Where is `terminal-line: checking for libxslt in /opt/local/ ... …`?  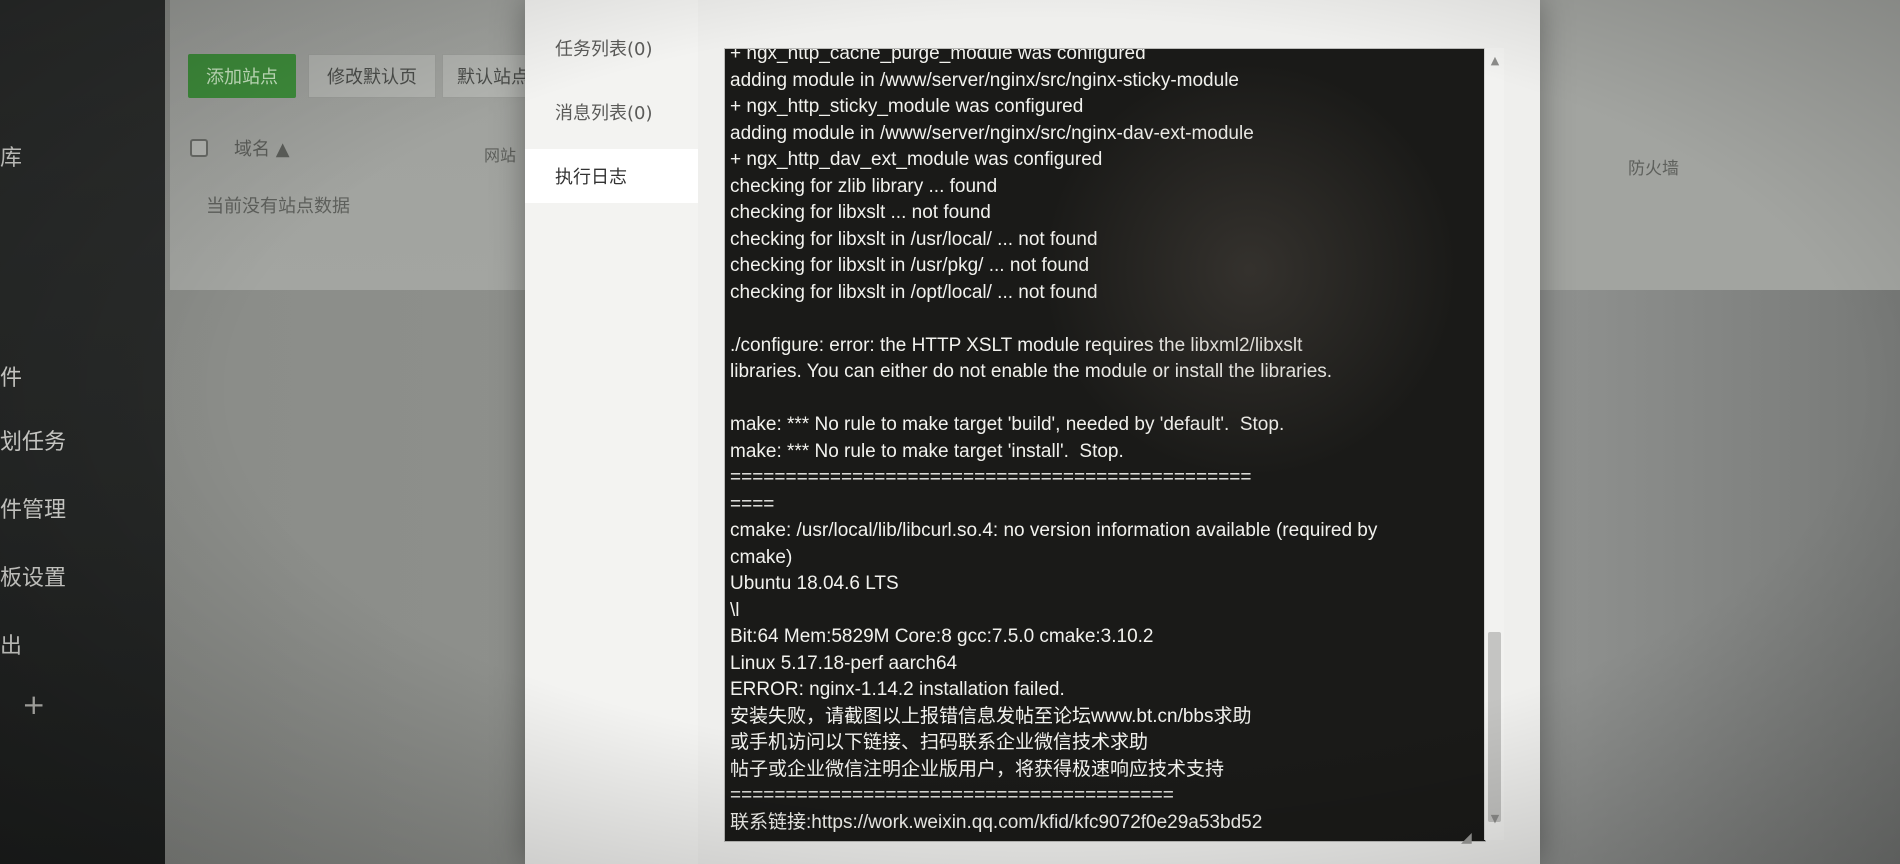
terminal-line: checking for libxslt in /opt/local/ ... … is located at coordinates (914, 292).